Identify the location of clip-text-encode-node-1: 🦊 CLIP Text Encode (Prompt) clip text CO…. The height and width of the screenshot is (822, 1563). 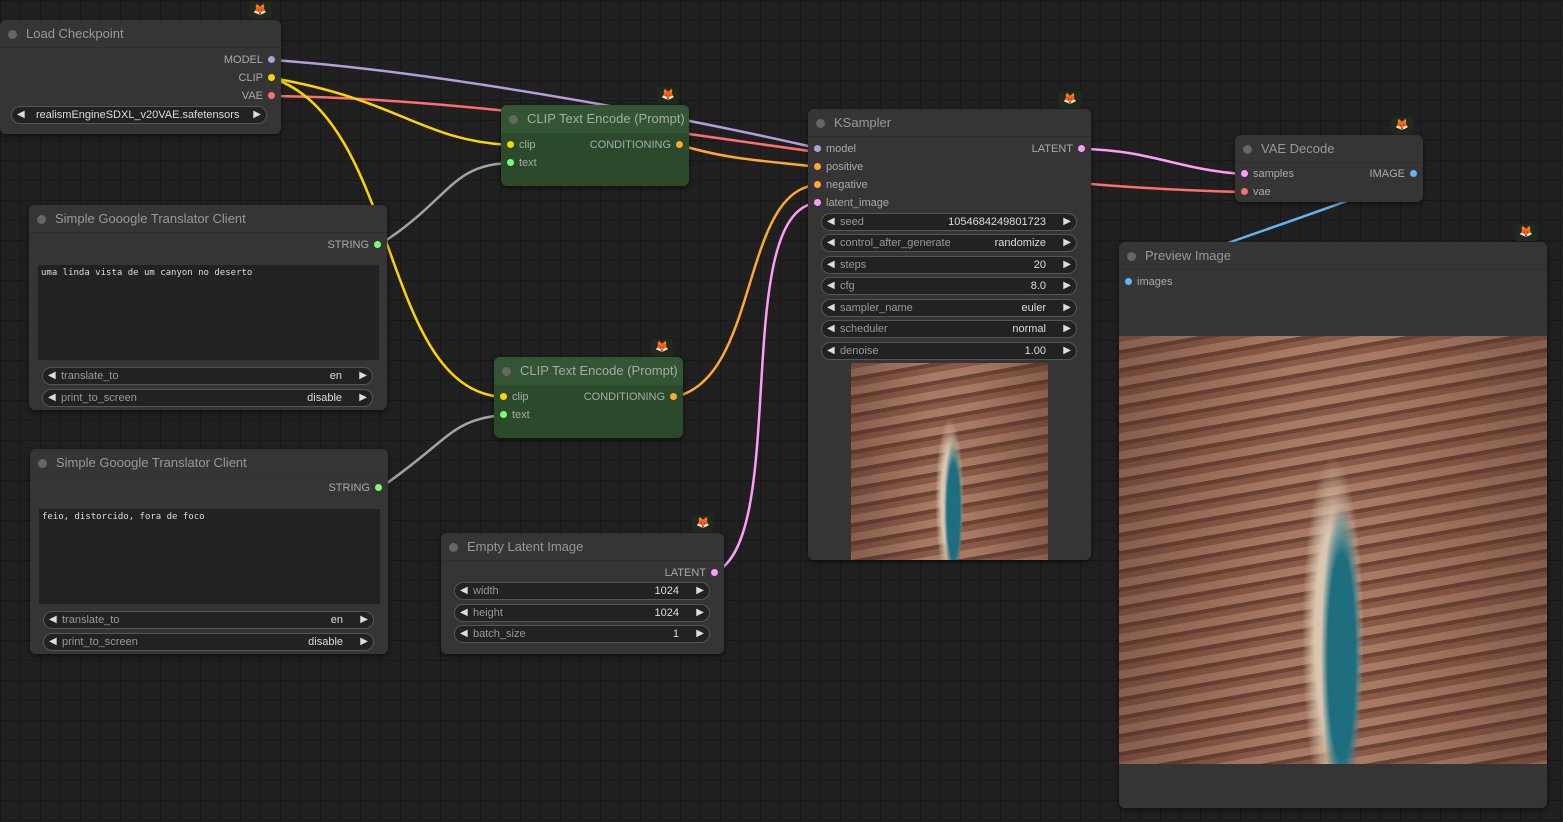
(595, 136).